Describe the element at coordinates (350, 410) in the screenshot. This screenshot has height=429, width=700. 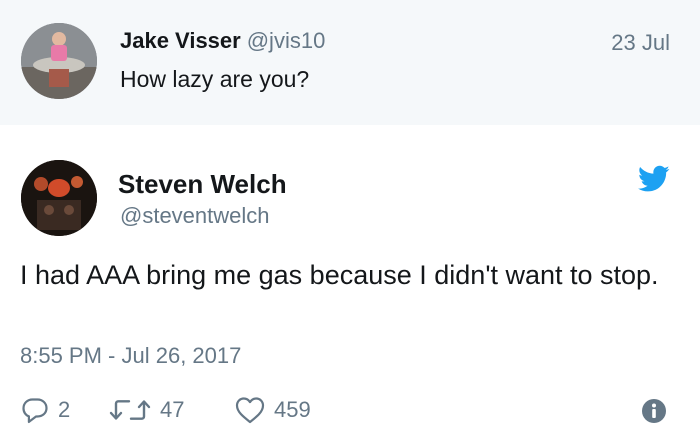
I see `tweet-actions: 2 47 459` at that location.